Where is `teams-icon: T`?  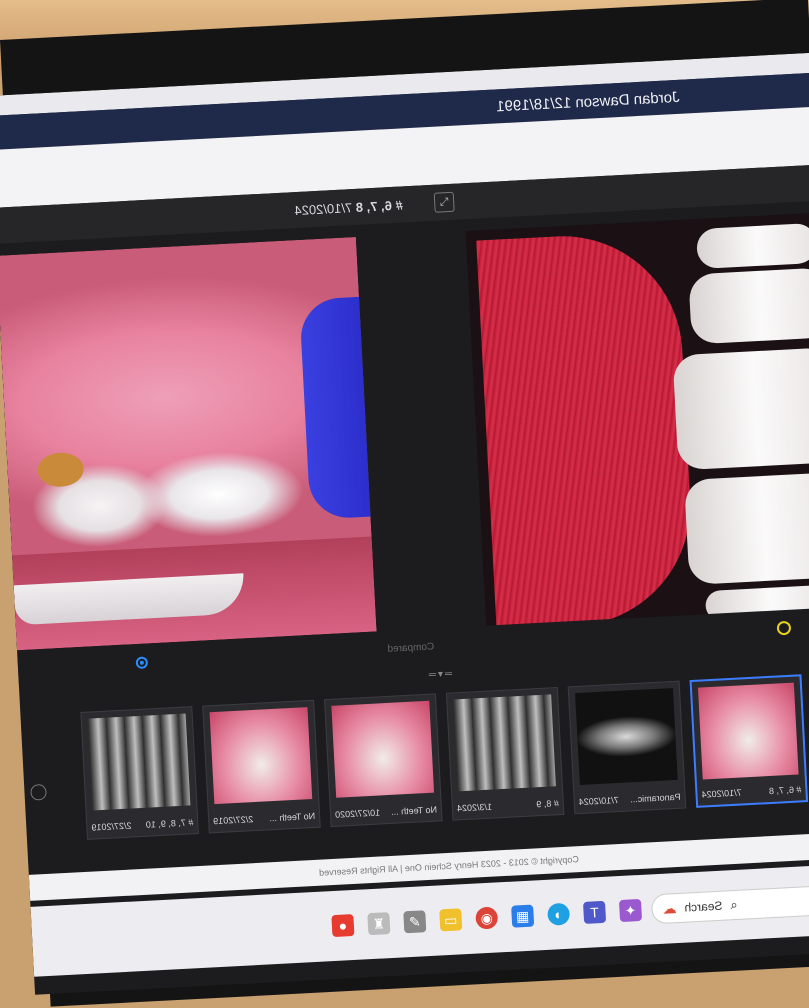 teams-icon: T is located at coordinates (594, 912).